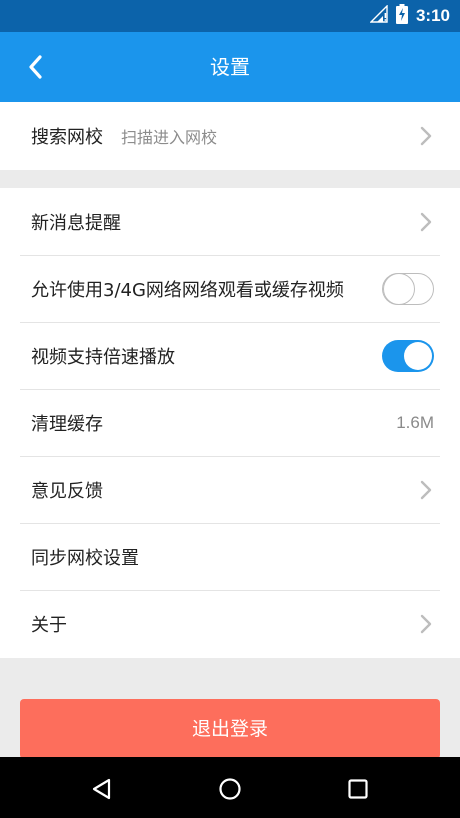 Image resolution: width=460 pixels, height=818 pixels. I want to click on cache-size-value: 1.6M, so click(415, 422).